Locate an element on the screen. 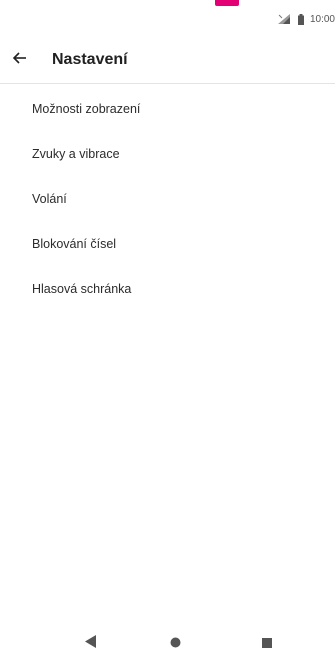 This screenshot has width=335, height=668. page-title: Nastavení is located at coordinates (90, 59).